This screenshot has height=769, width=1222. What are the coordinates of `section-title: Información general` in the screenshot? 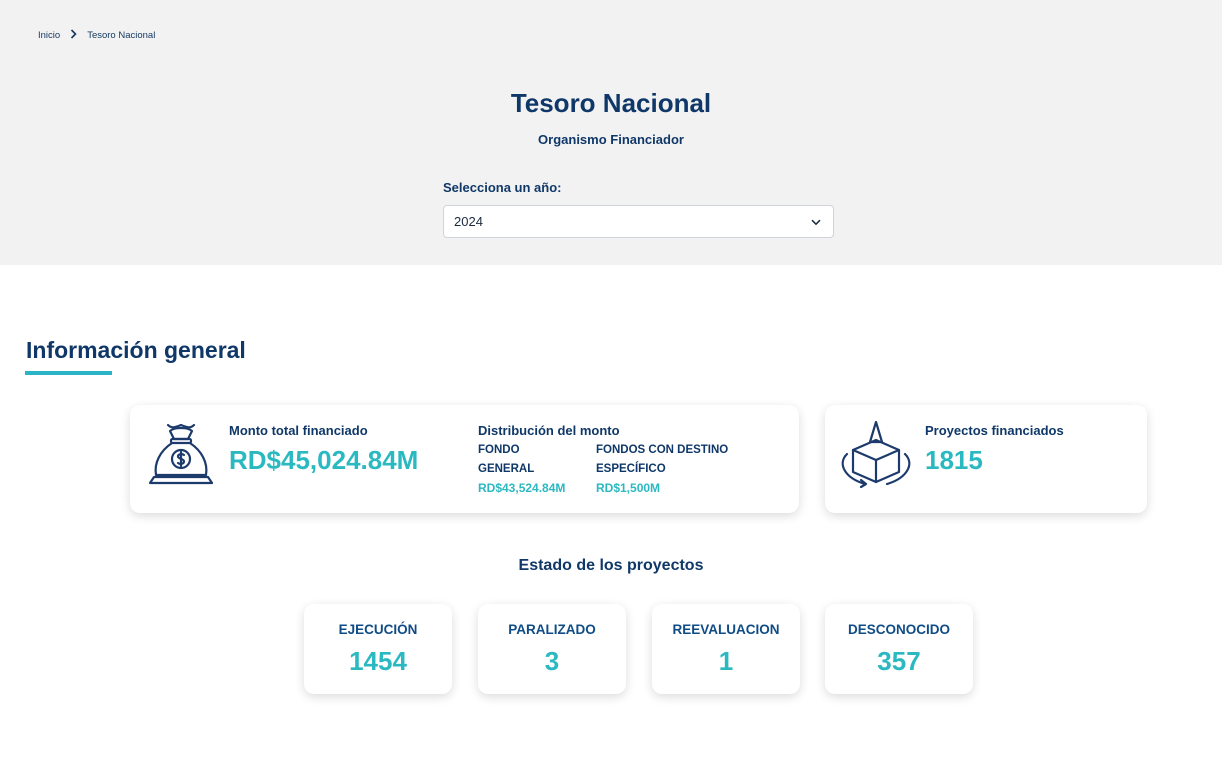 It's located at (136, 350).